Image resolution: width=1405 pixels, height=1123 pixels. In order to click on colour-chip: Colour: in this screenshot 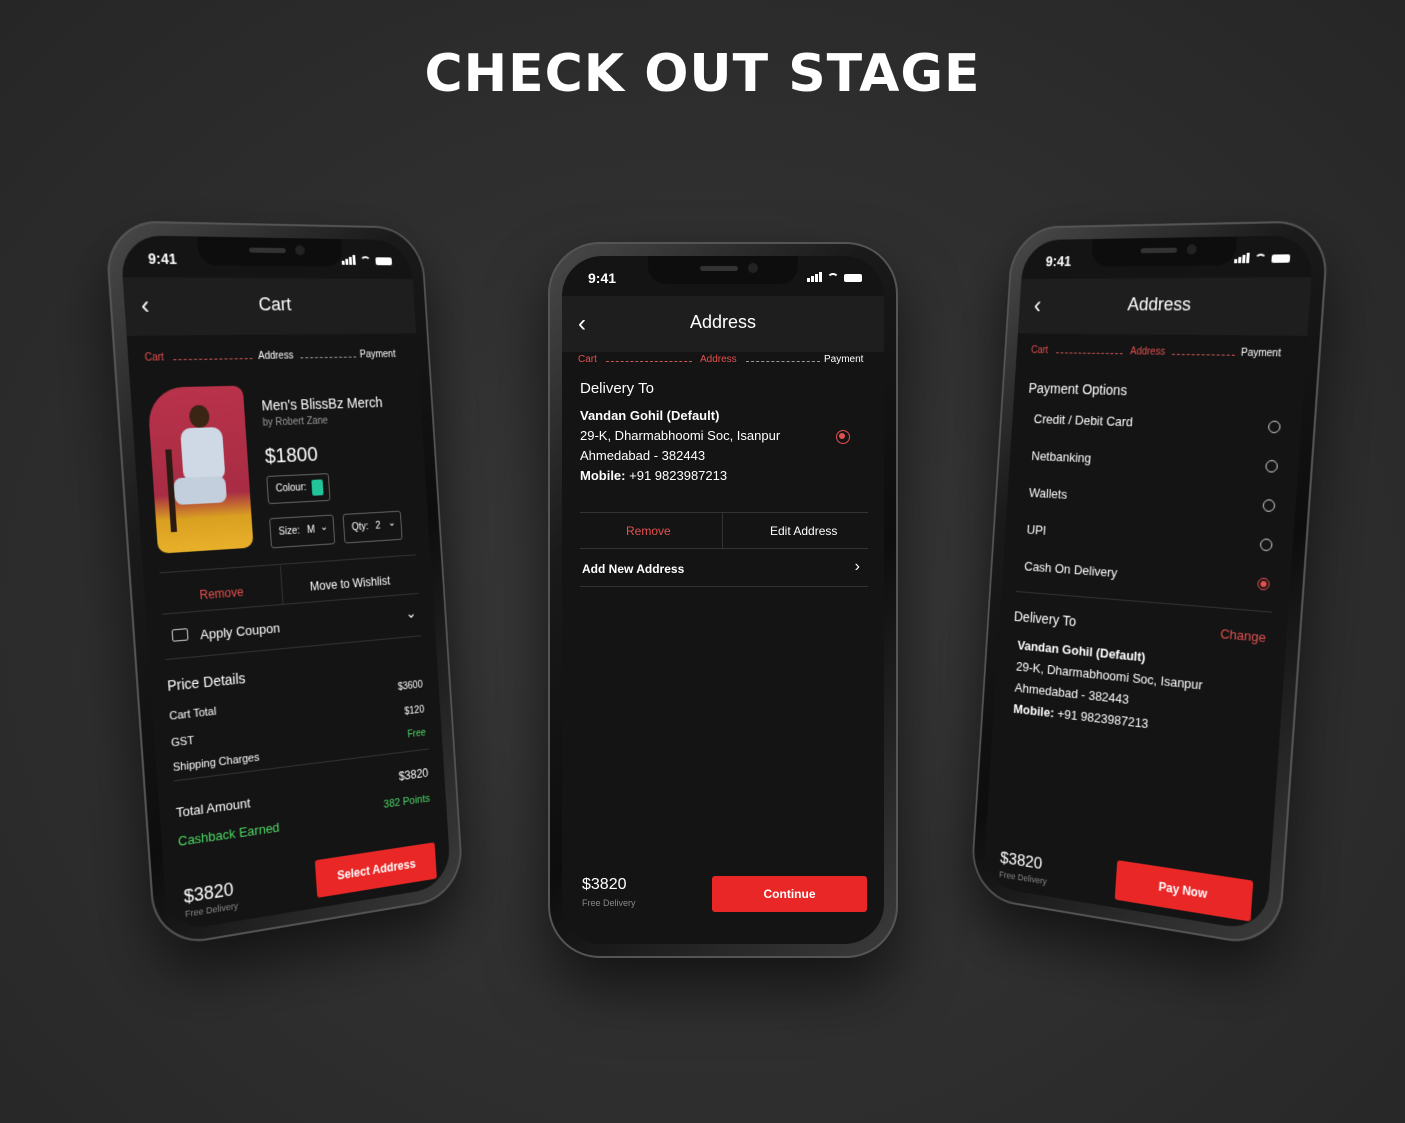, I will do `click(298, 489)`.